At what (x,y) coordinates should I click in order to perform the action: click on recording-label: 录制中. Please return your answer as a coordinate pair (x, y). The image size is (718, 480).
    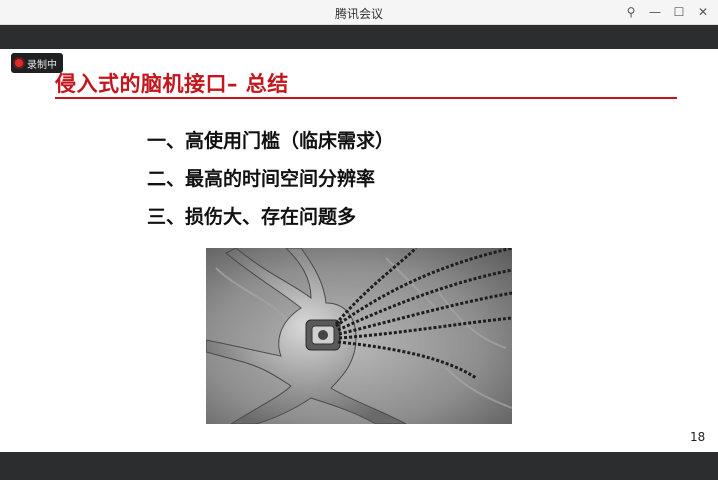
    Looking at the image, I should click on (42, 65).